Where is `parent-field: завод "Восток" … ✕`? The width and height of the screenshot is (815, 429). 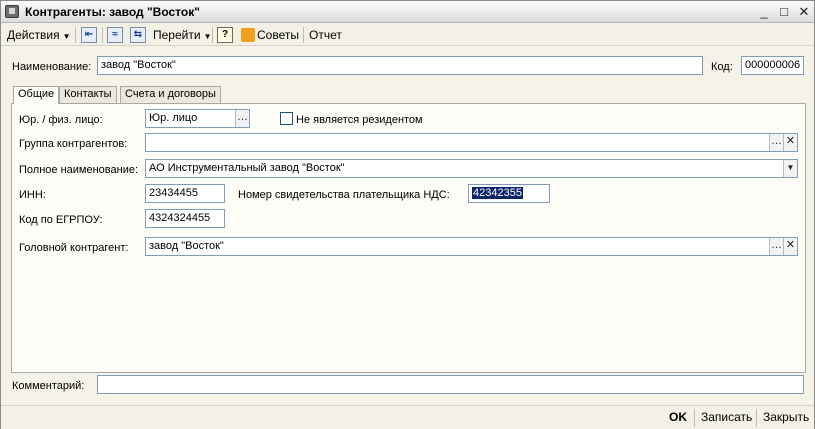 parent-field: завод "Восток" … ✕ is located at coordinates (471, 246).